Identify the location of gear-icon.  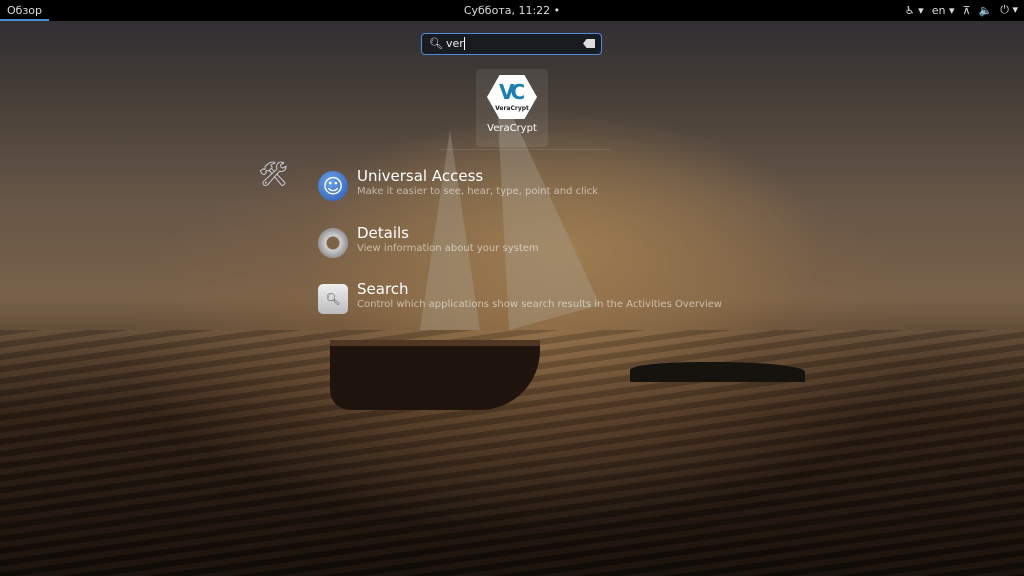
(333, 243).